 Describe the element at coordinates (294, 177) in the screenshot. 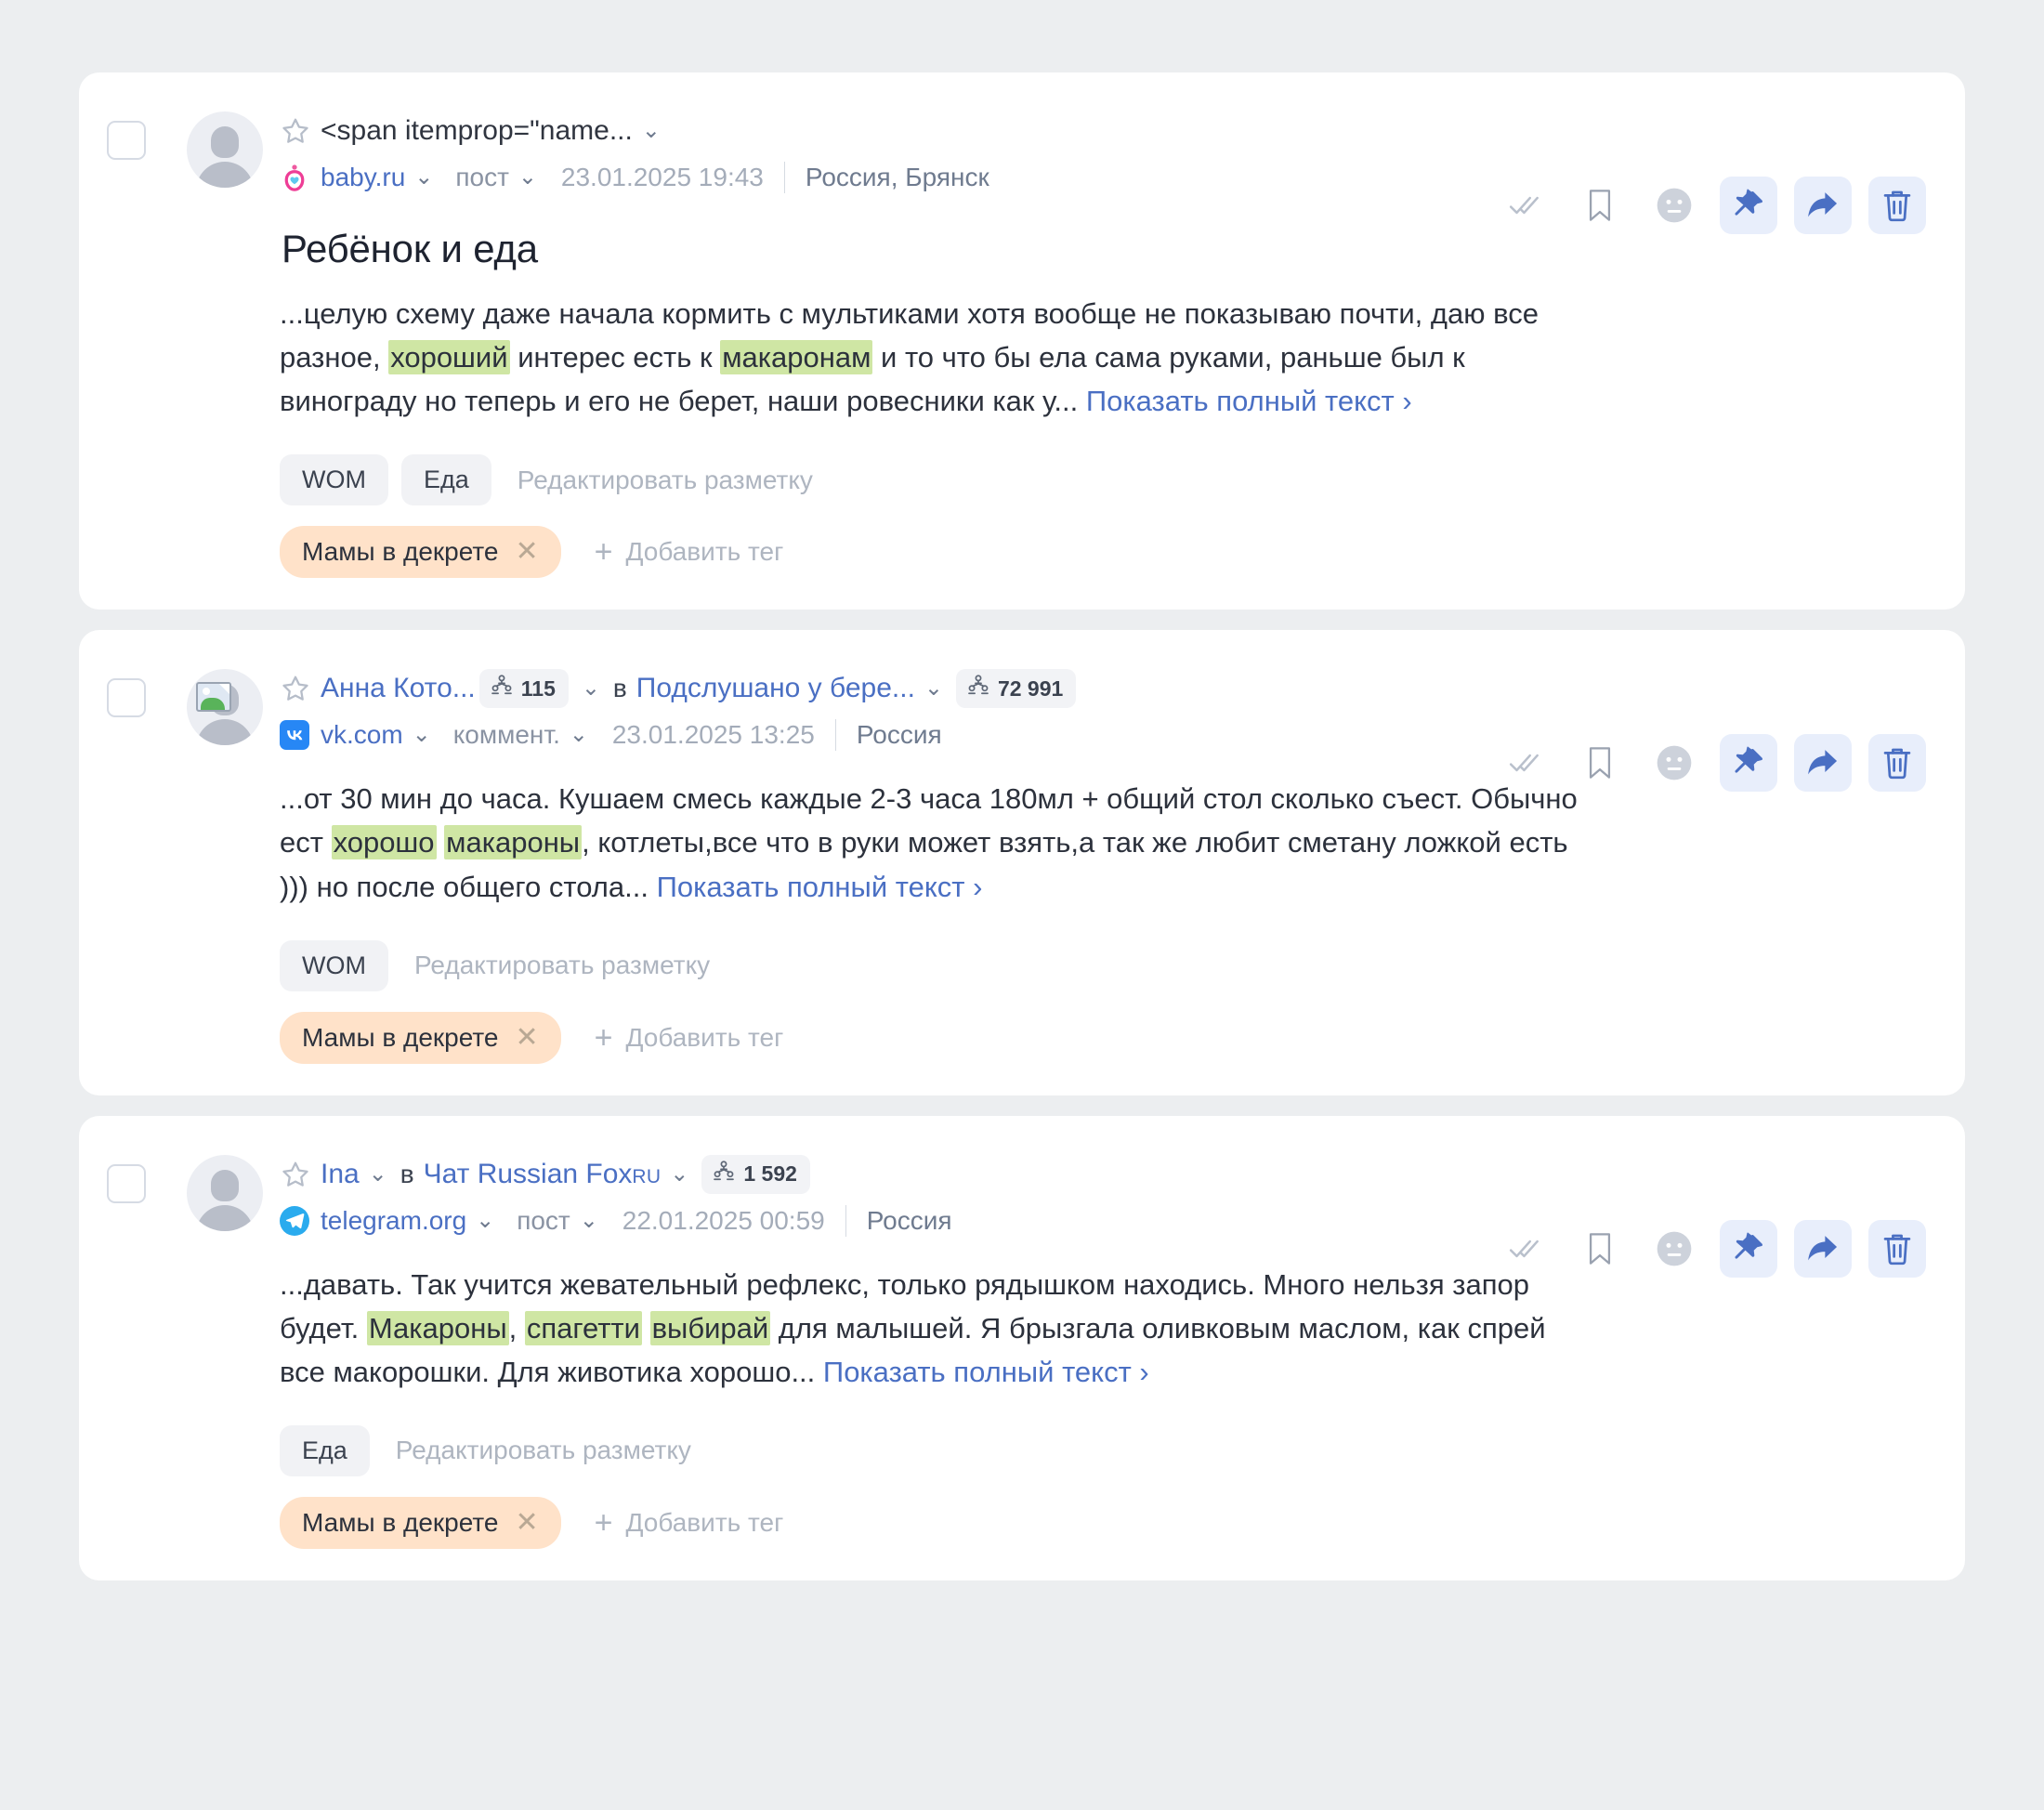

I see `baby-ru-icon` at that location.